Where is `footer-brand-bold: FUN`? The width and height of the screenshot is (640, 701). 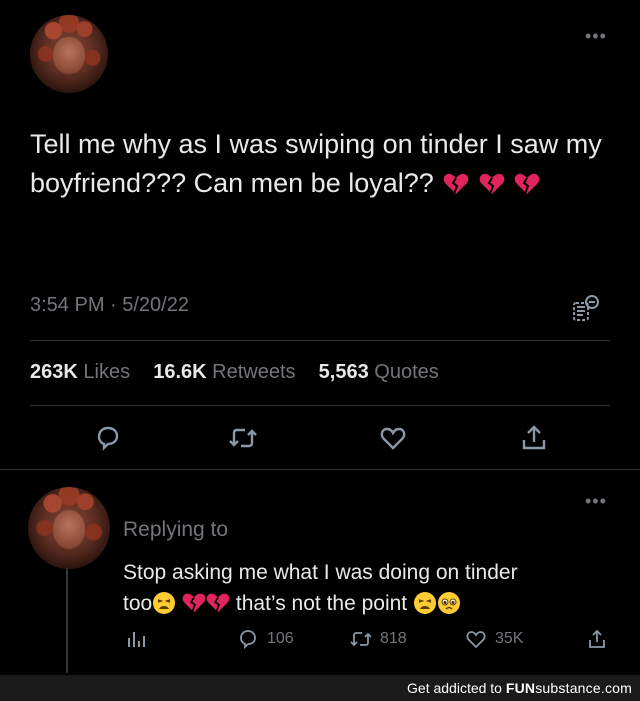 footer-brand-bold: FUN is located at coordinates (520, 688).